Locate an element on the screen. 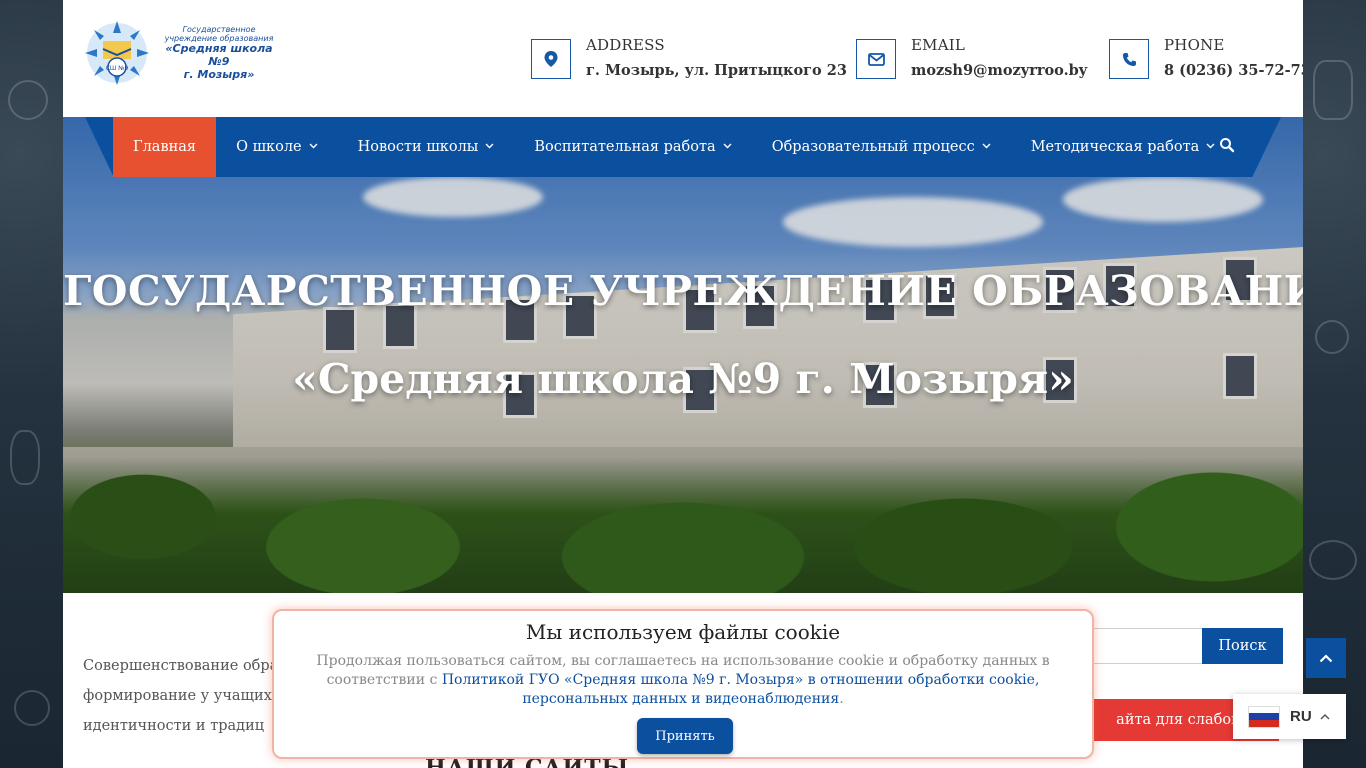 The image size is (1366, 768). nav-item-methodical: Методическая работа is located at coordinates (1123, 147).